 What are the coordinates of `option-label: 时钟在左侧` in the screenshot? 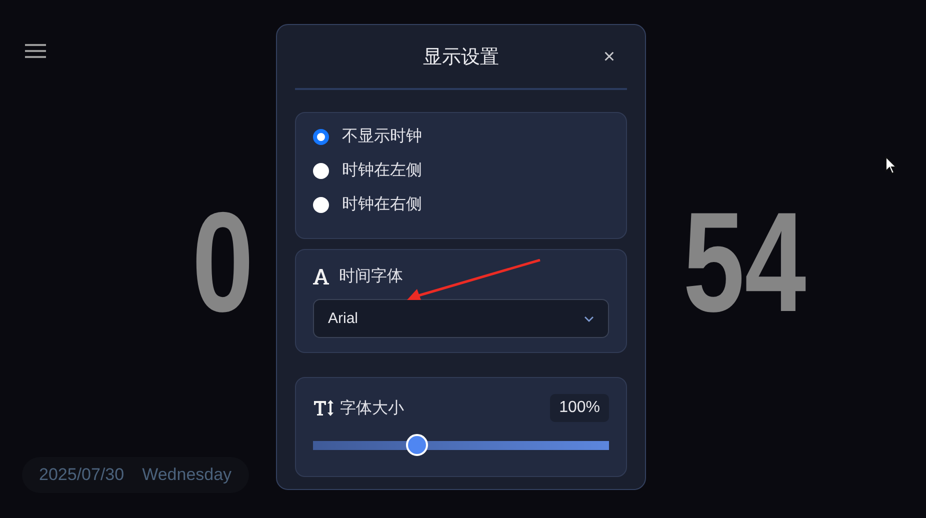 It's located at (382, 170).